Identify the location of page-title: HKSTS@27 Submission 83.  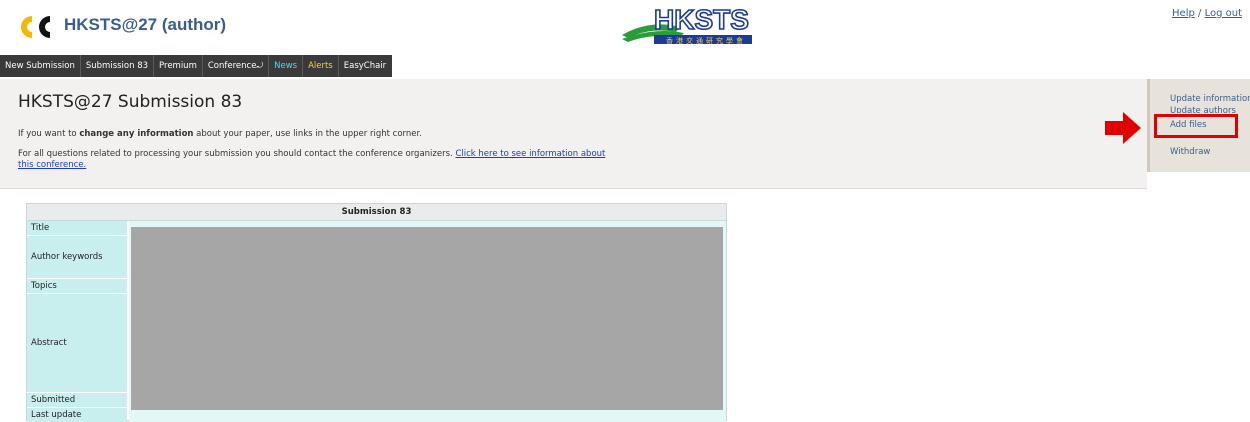
(130, 102).